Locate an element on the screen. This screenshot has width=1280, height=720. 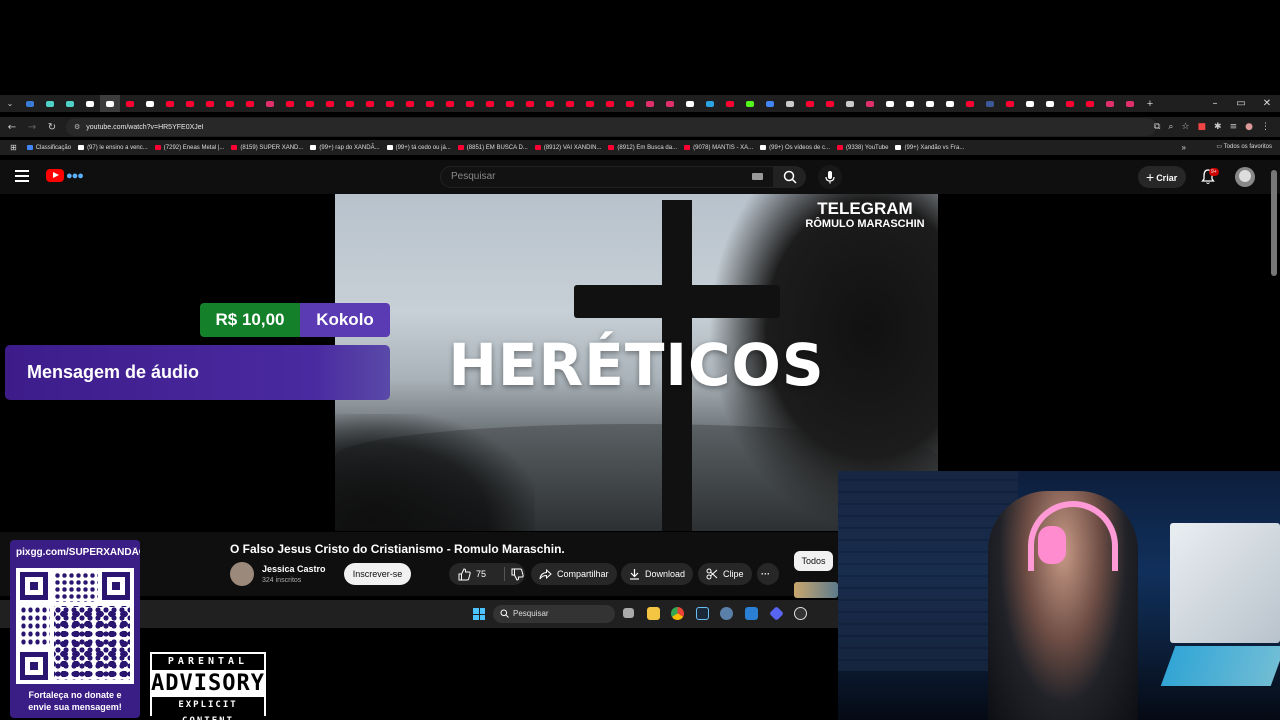
more-actions-button: ··· is located at coordinates (768, 574).